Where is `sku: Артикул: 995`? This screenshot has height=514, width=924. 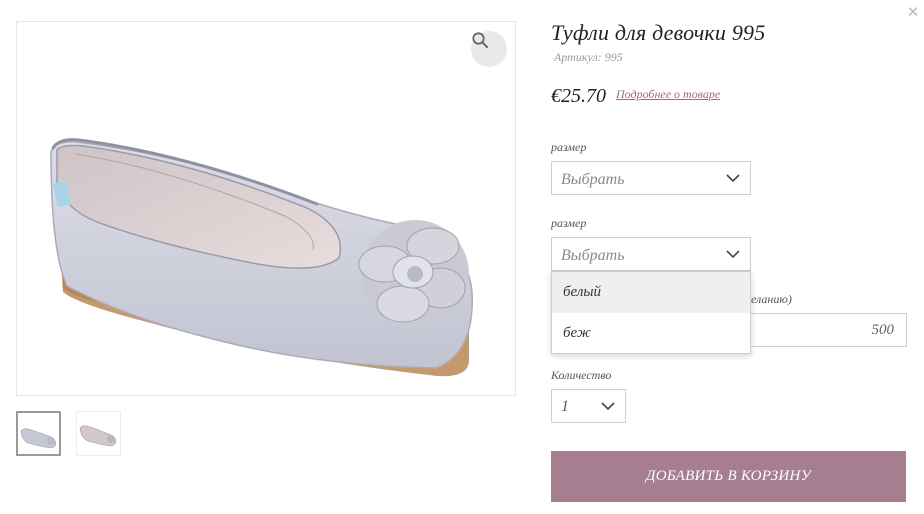
sku: Артикул: 995 is located at coordinates (587, 57).